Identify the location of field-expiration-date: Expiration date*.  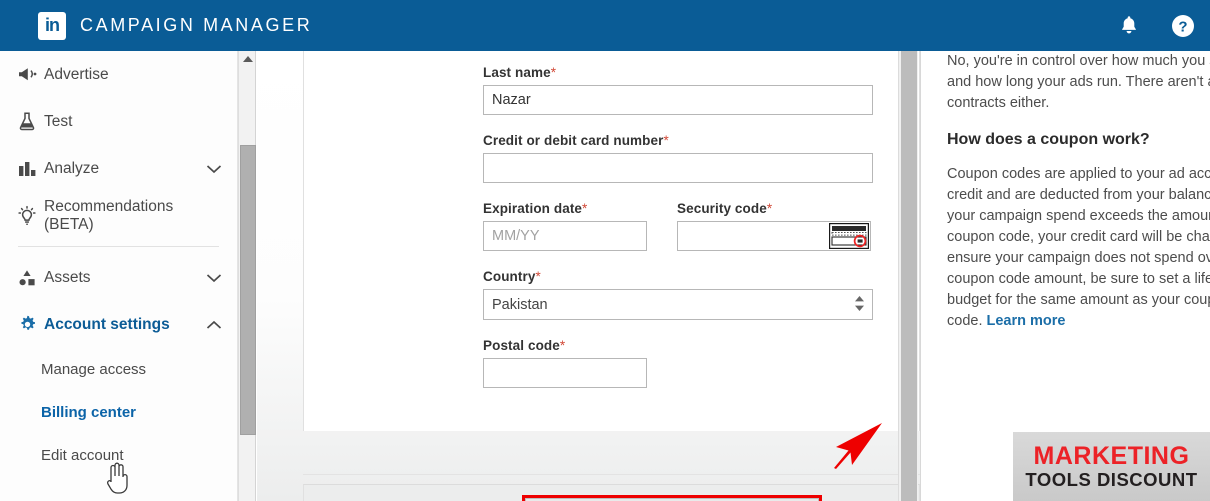
(565, 226).